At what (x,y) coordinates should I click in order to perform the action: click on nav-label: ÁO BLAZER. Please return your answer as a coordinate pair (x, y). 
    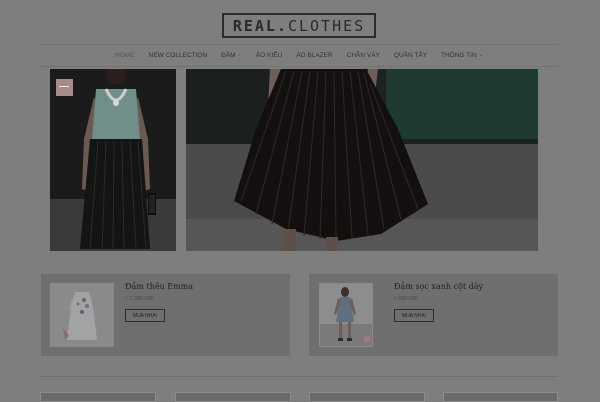
    Looking at the image, I should click on (314, 55).